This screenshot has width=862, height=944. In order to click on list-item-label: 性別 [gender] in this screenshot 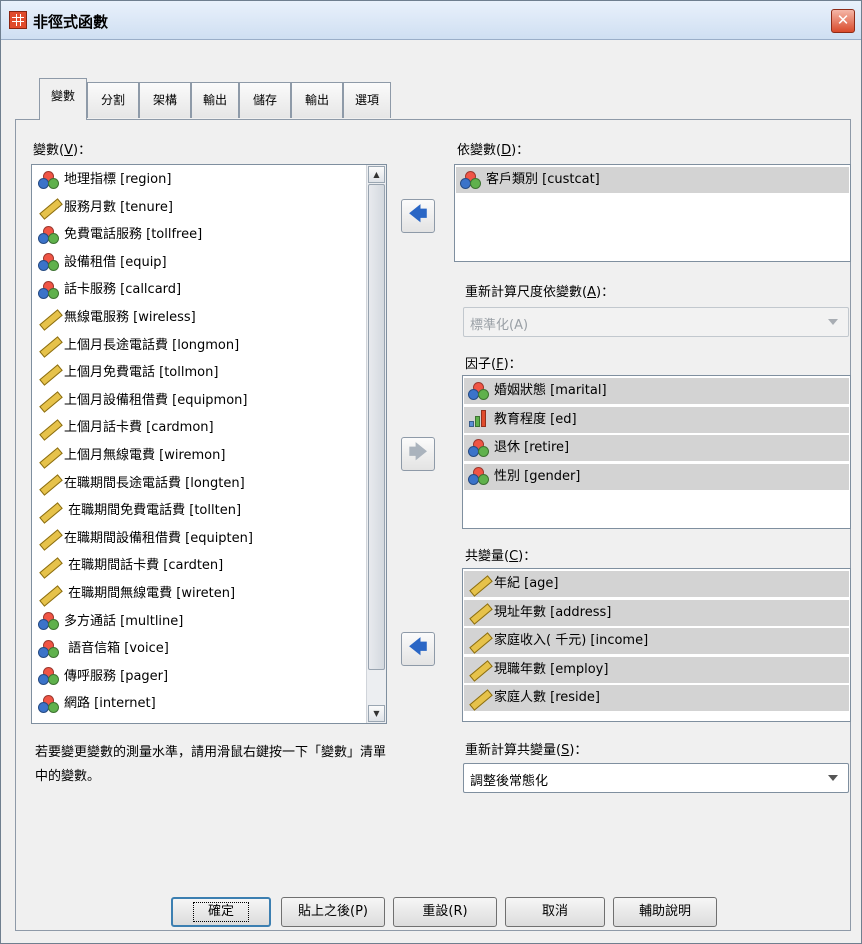, I will do `click(537, 476)`.